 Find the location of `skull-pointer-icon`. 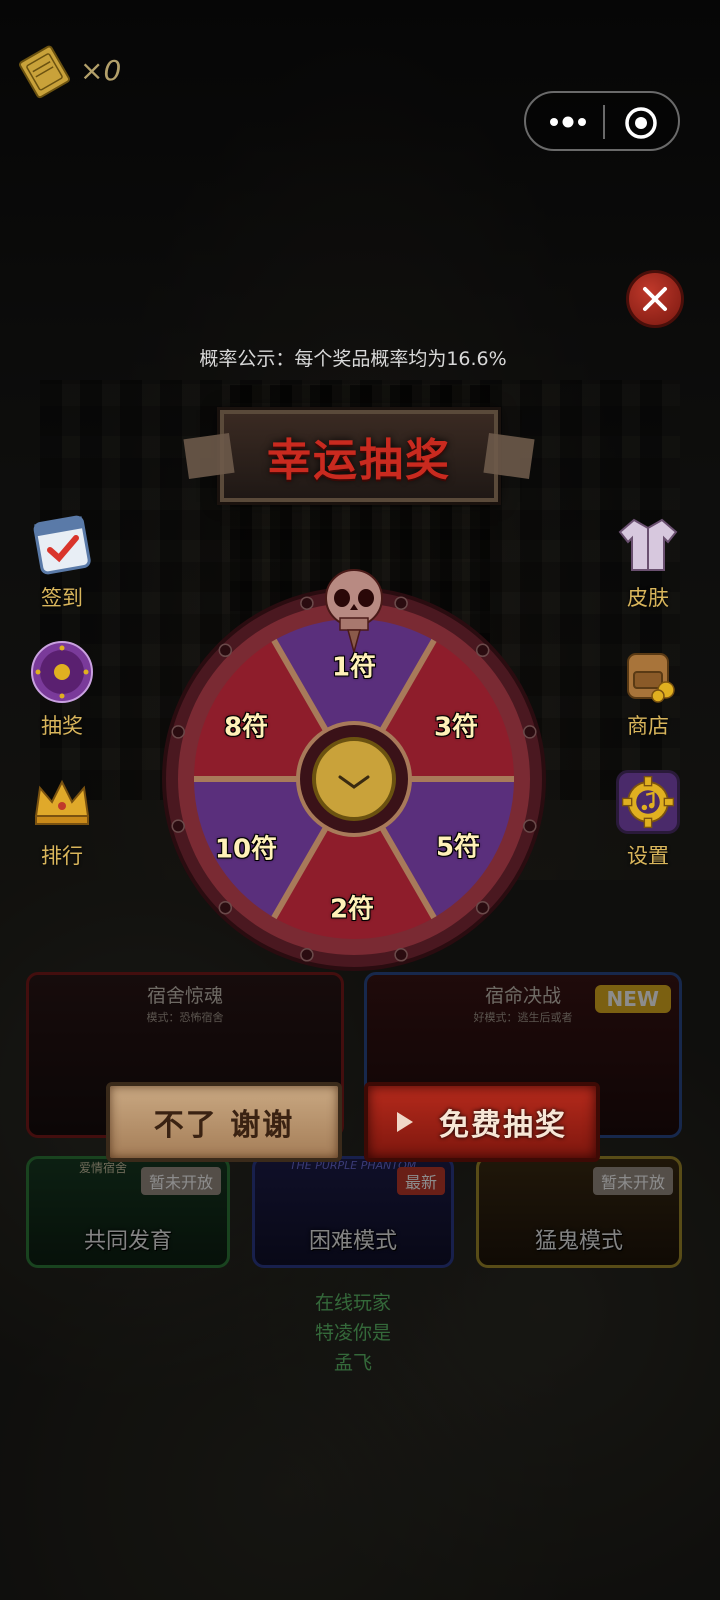

skull-pointer-icon is located at coordinates (354, 610).